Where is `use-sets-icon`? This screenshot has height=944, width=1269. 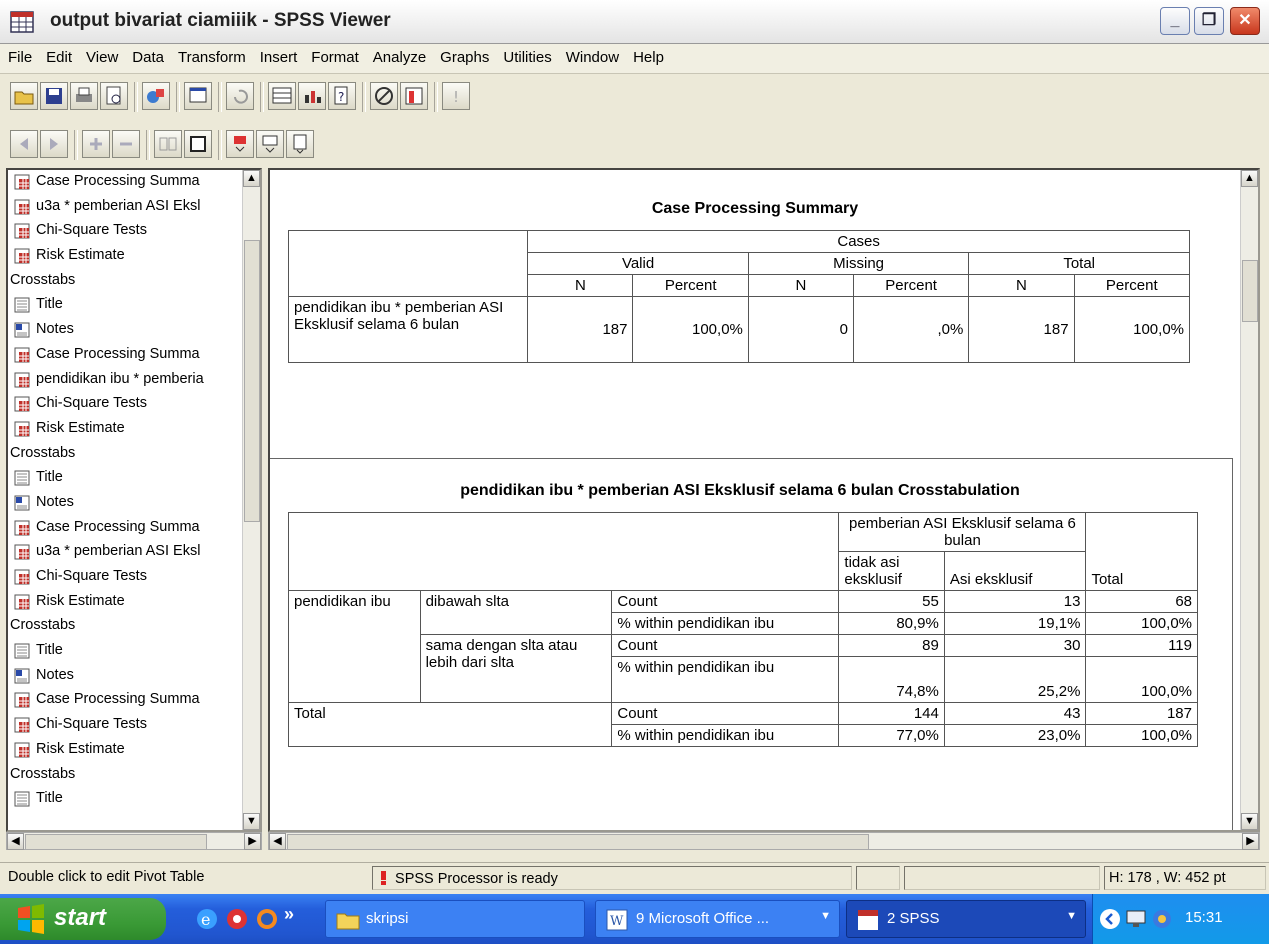 use-sets-icon is located at coordinates (384, 96).